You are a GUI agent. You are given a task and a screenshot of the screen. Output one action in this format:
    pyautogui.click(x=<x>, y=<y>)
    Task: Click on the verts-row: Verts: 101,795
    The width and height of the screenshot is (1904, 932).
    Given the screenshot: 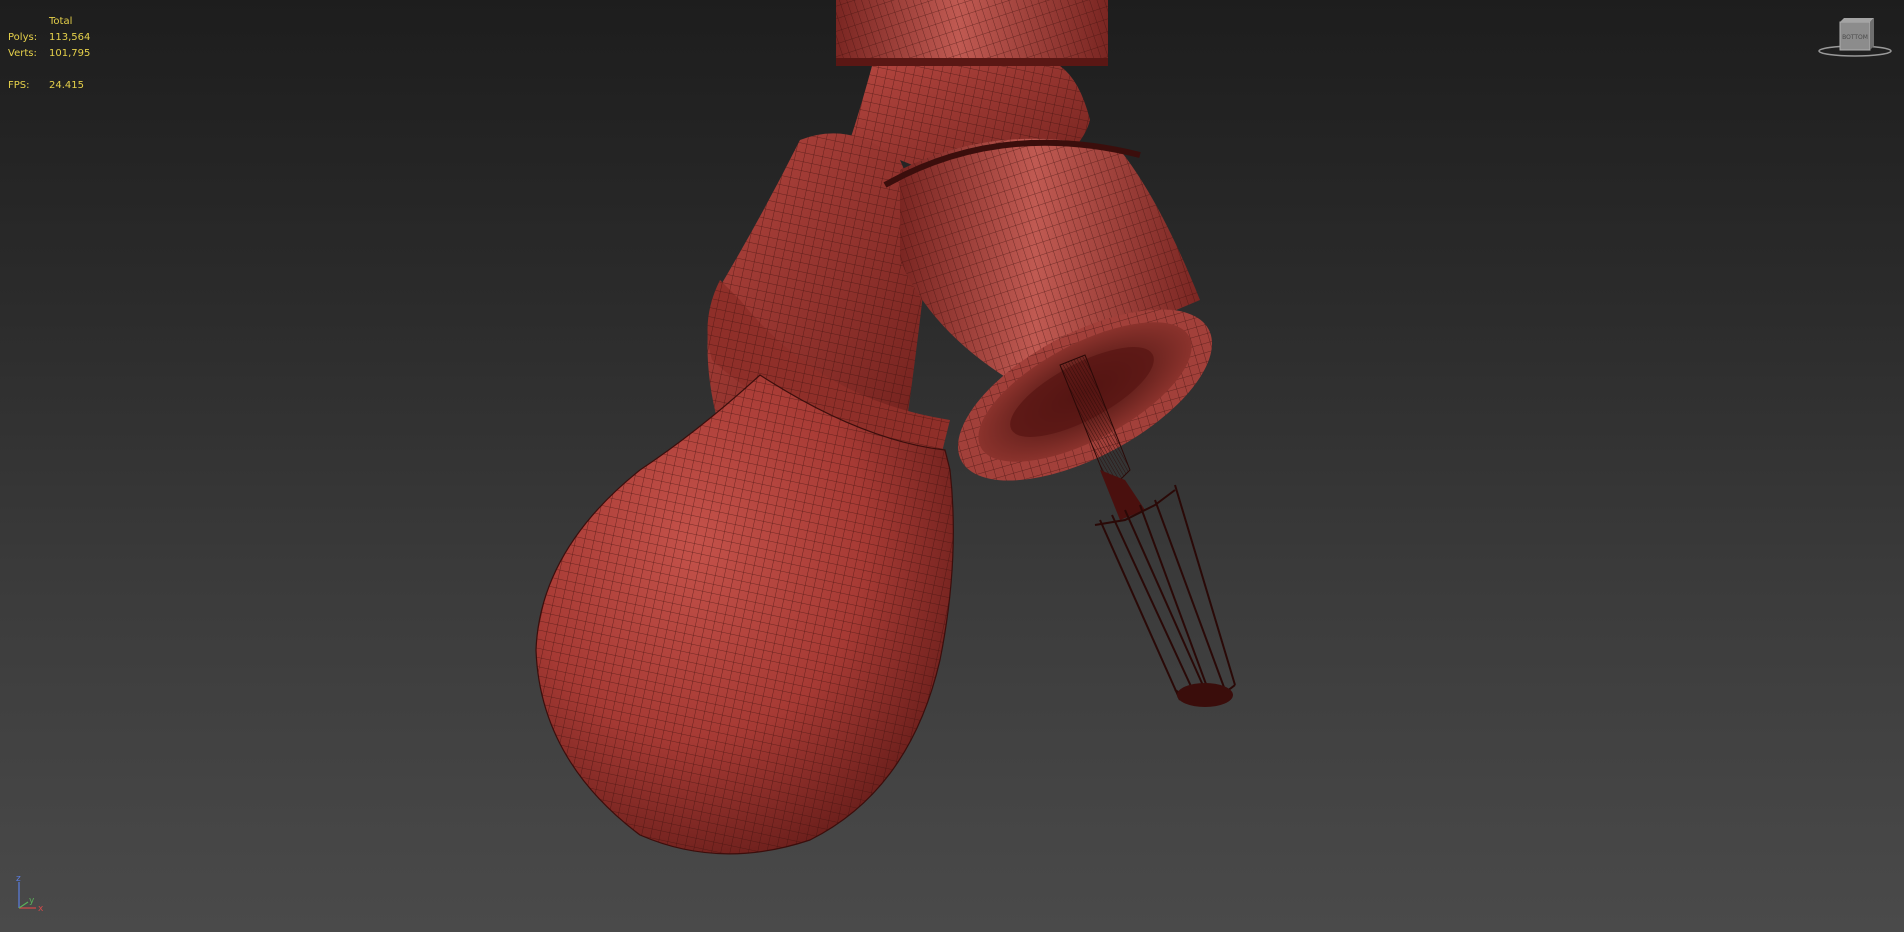 What is the action you would take?
    pyautogui.click(x=49, y=54)
    